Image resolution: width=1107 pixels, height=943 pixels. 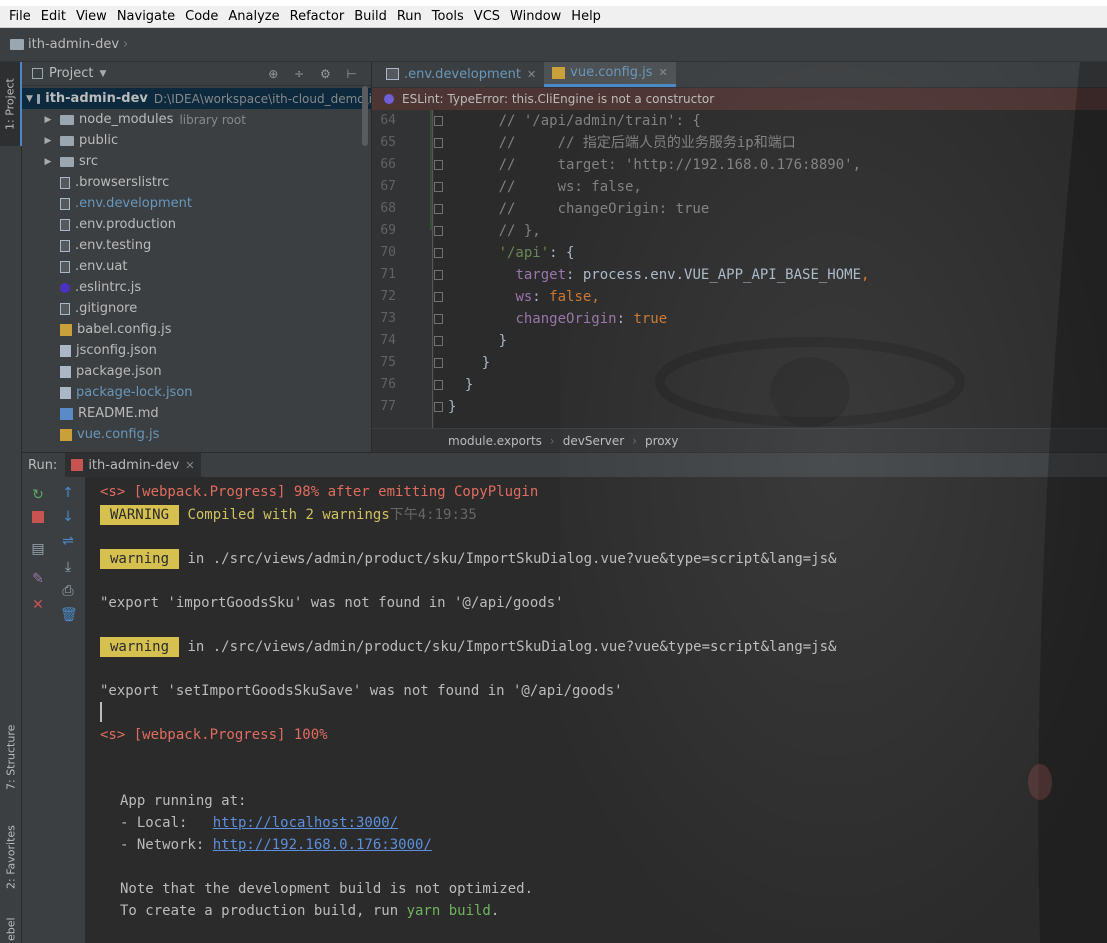 What do you see at coordinates (461, 74) in the screenshot?
I see `tab-env-development: .env.development ✕` at bounding box center [461, 74].